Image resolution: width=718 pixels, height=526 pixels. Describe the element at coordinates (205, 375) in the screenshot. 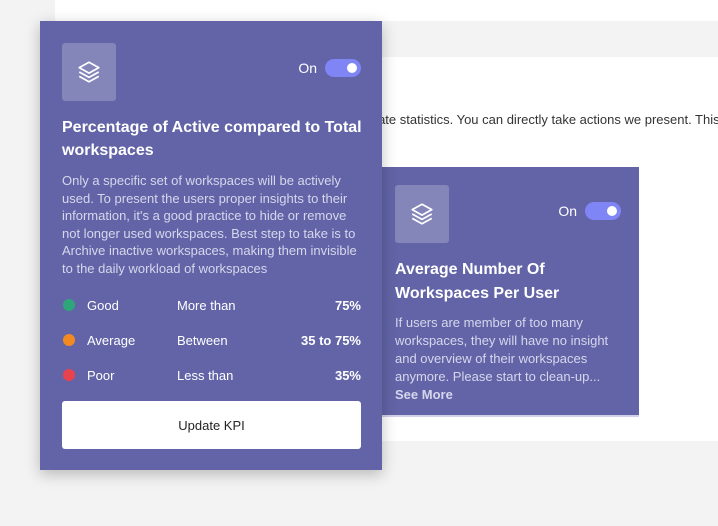

I see `kpi-condition: Less than` at that location.